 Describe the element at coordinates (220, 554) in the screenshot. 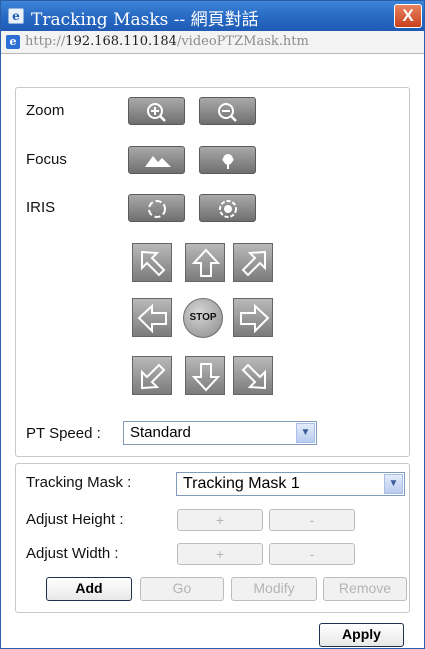

I see `width-plus-button: +` at that location.